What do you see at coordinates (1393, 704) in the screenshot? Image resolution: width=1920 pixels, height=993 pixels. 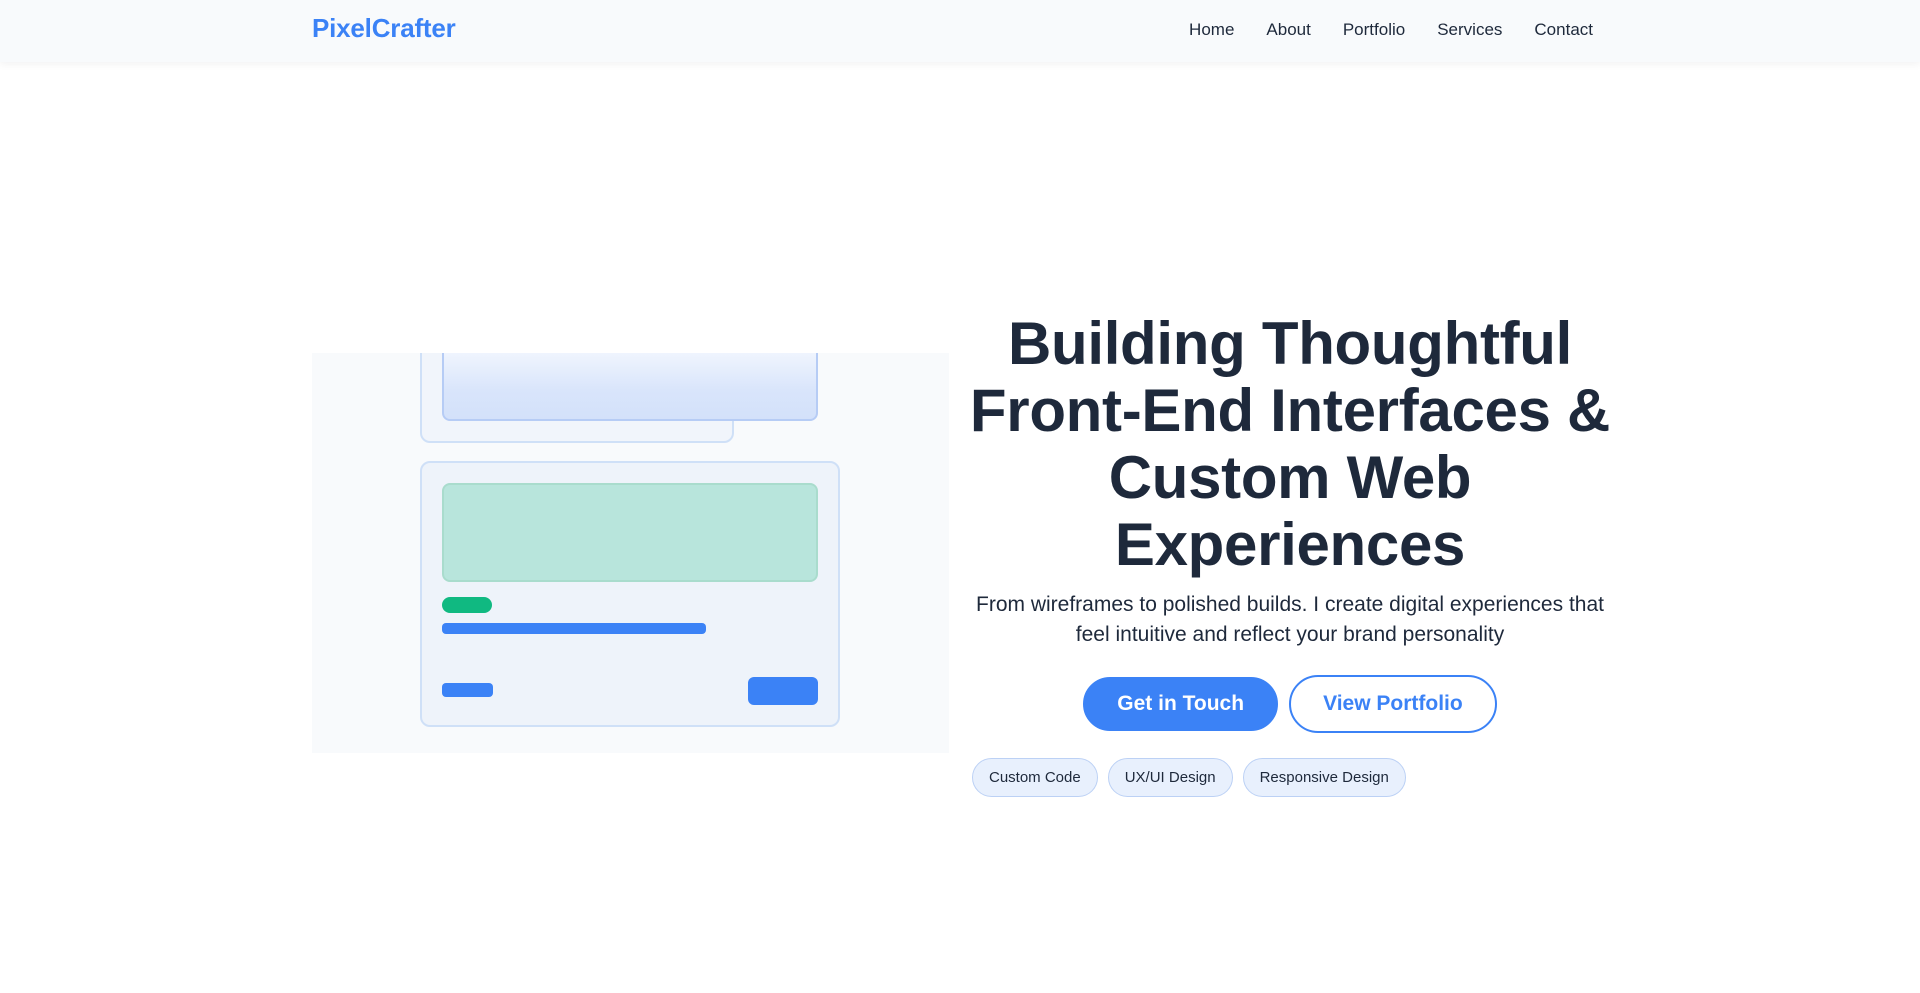 I see `view-portfolio-button: View Portfolio` at bounding box center [1393, 704].